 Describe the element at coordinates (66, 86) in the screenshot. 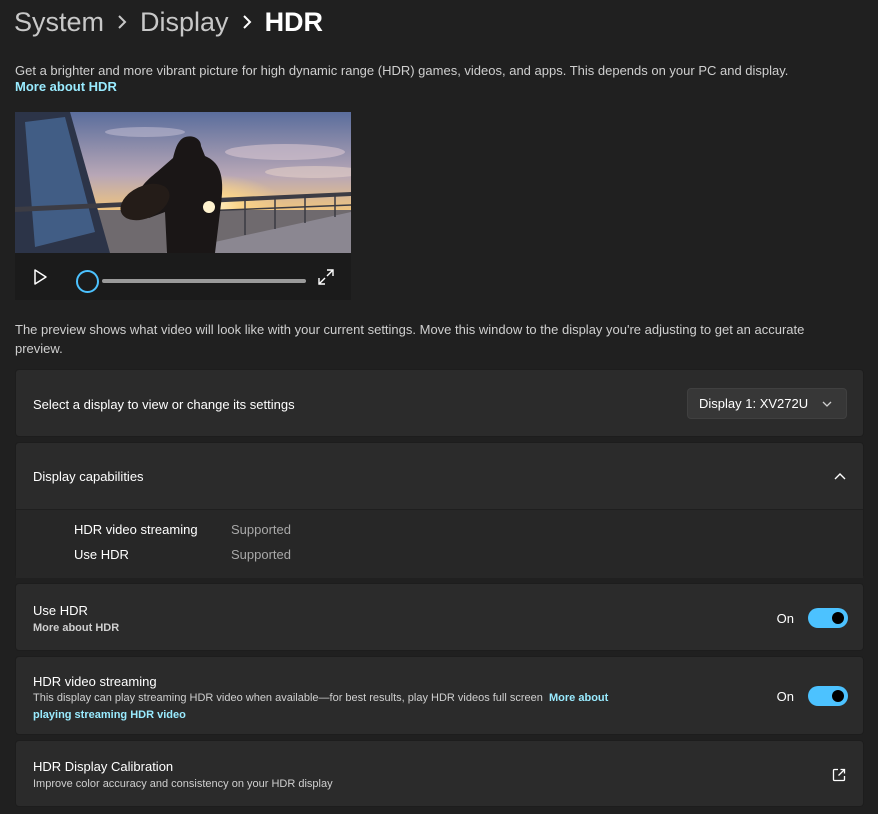

I see `more-about-hdr-link: More about HDR` at that location.